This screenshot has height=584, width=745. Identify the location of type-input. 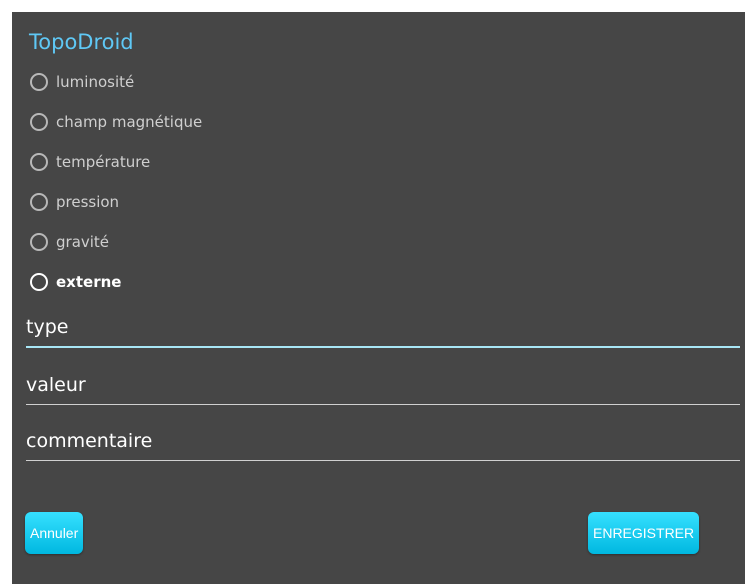
(383, 329).